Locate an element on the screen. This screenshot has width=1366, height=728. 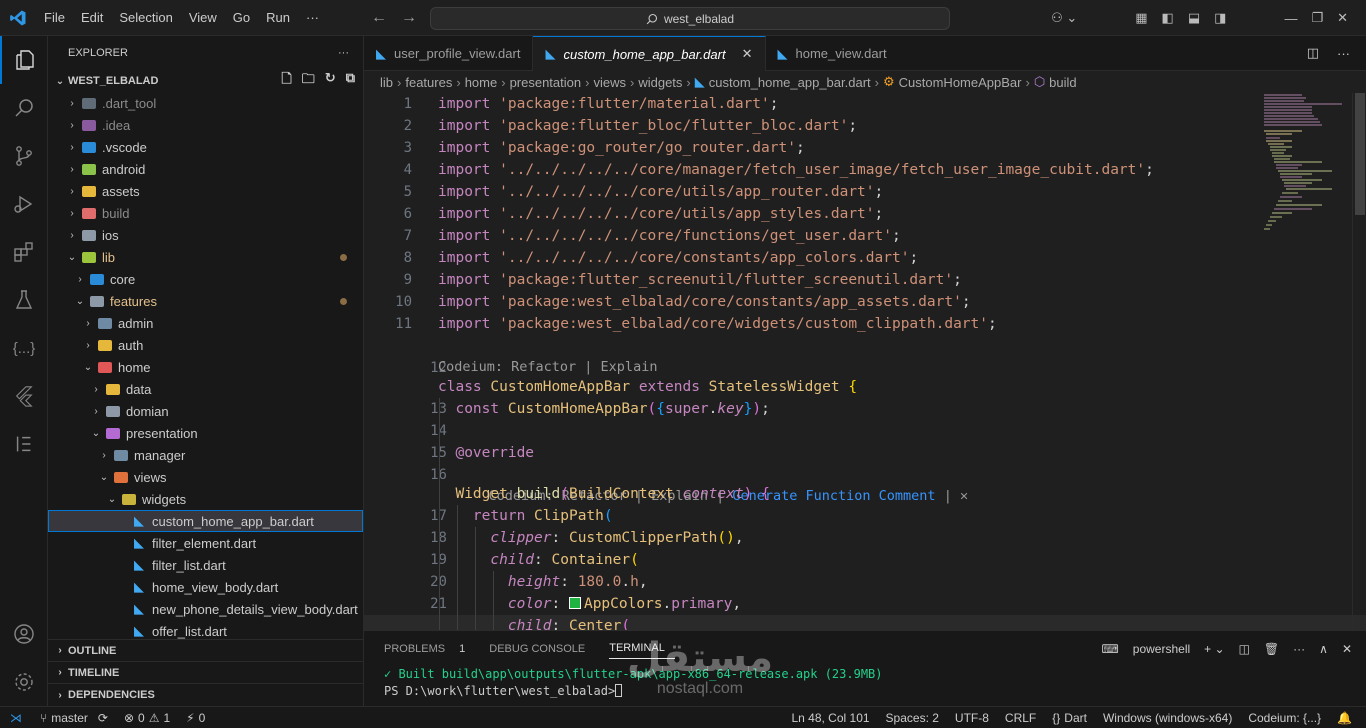
close-tab-icon: ✕ is located at coordinates (747, 54).